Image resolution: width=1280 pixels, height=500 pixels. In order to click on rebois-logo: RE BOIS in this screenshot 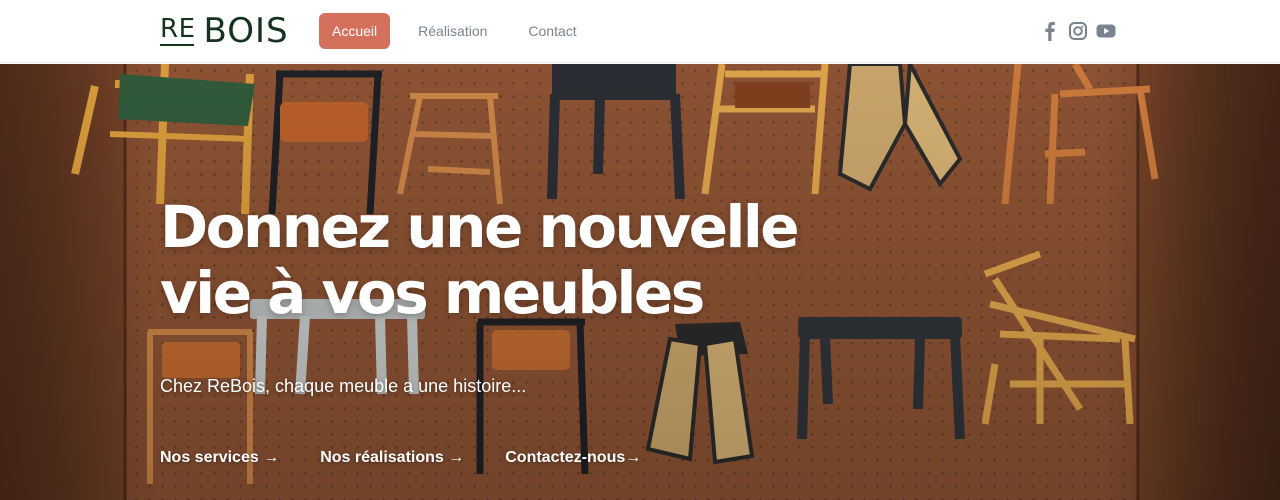, I will do `click(224, 31)`.